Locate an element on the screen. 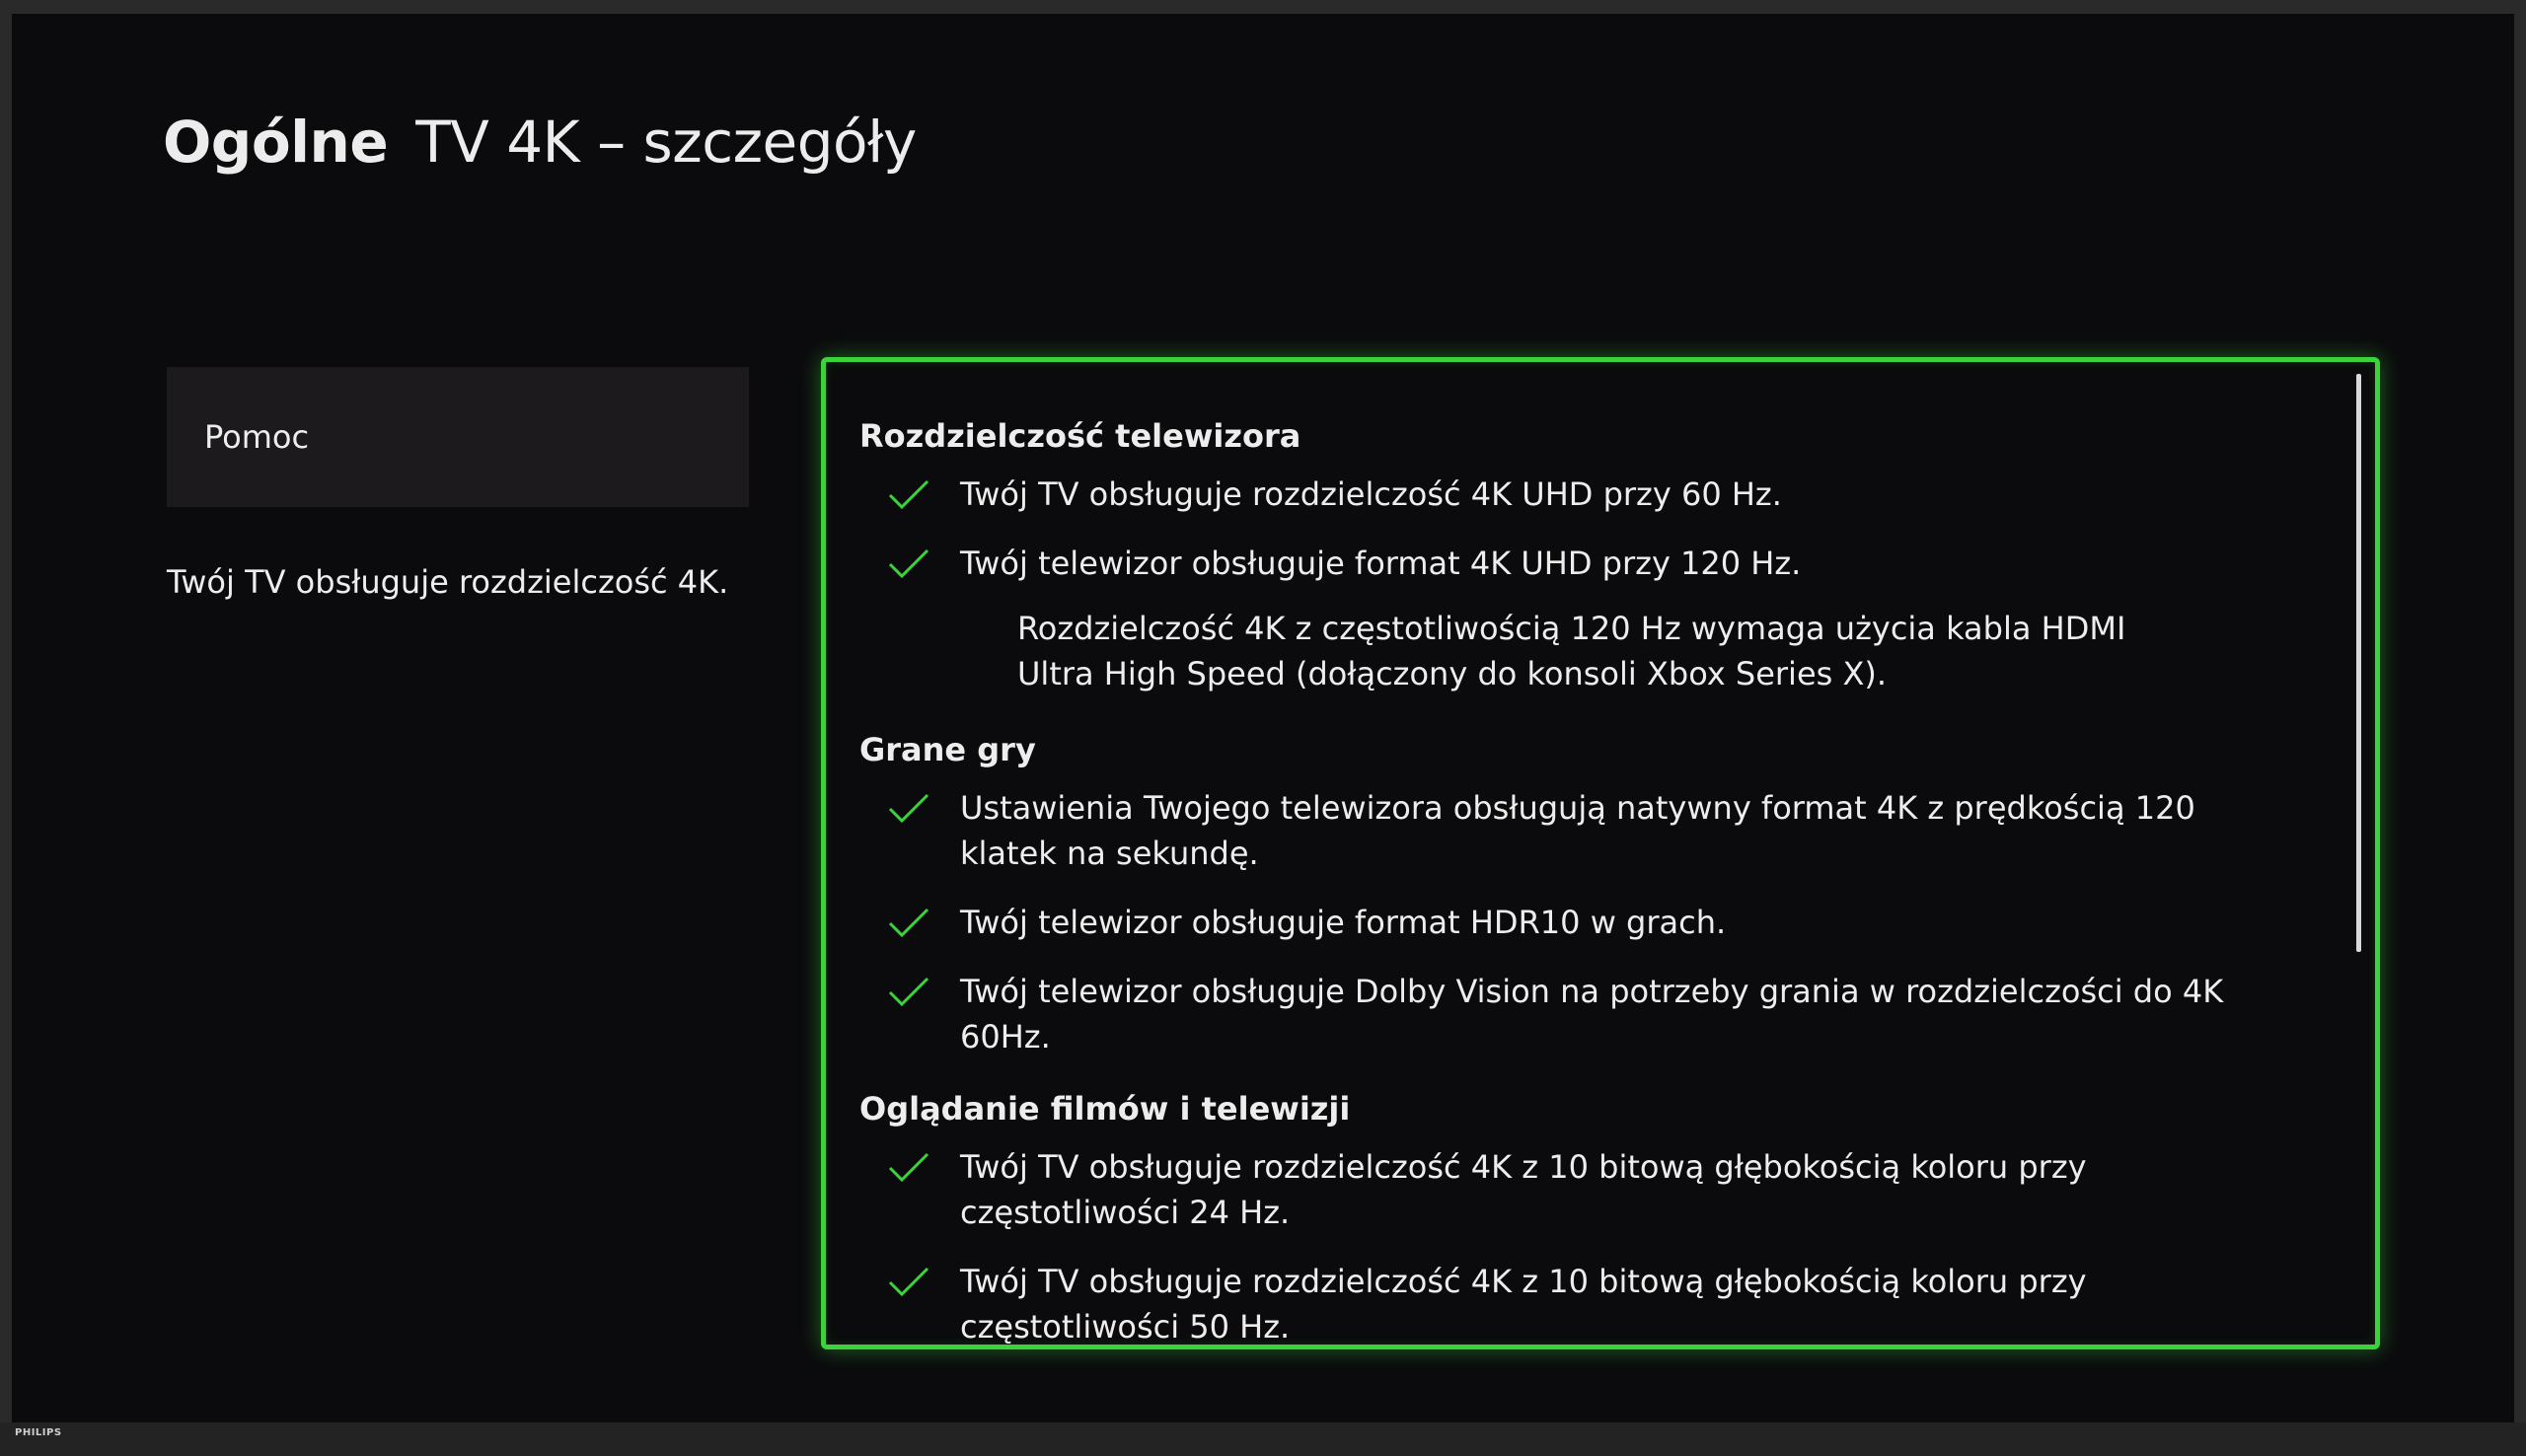  help-button-label: Pomoc is located at coordinates (257, 437).